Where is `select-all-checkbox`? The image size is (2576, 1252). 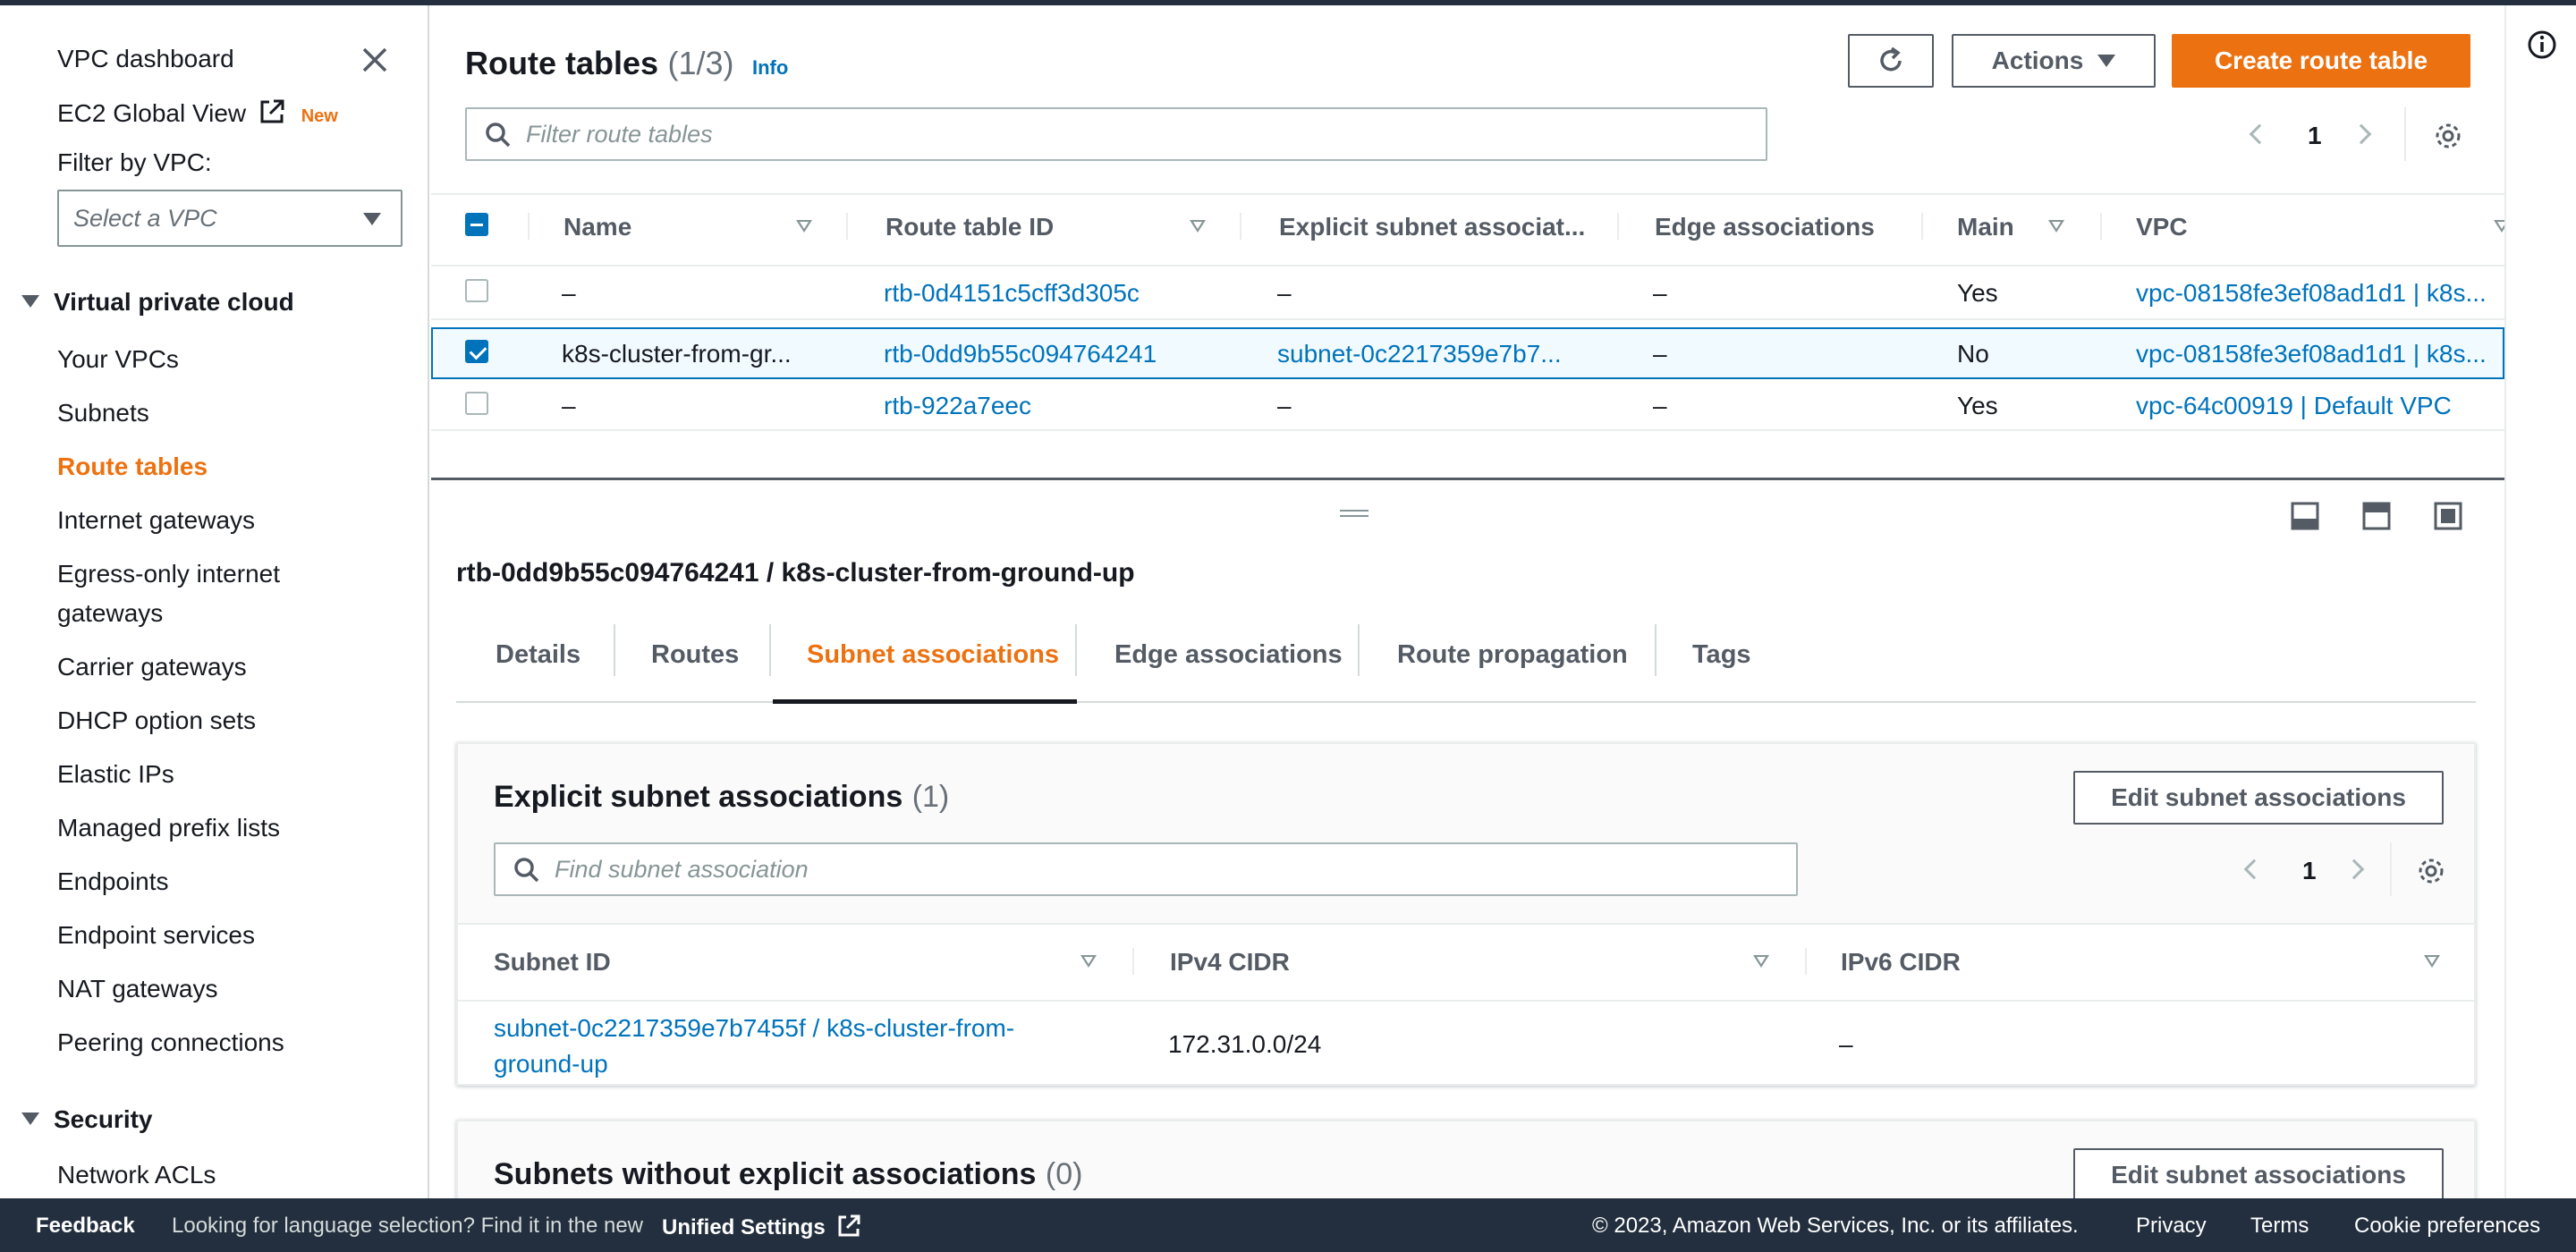 select-all-checkbox is located at coordinates (476, 224).